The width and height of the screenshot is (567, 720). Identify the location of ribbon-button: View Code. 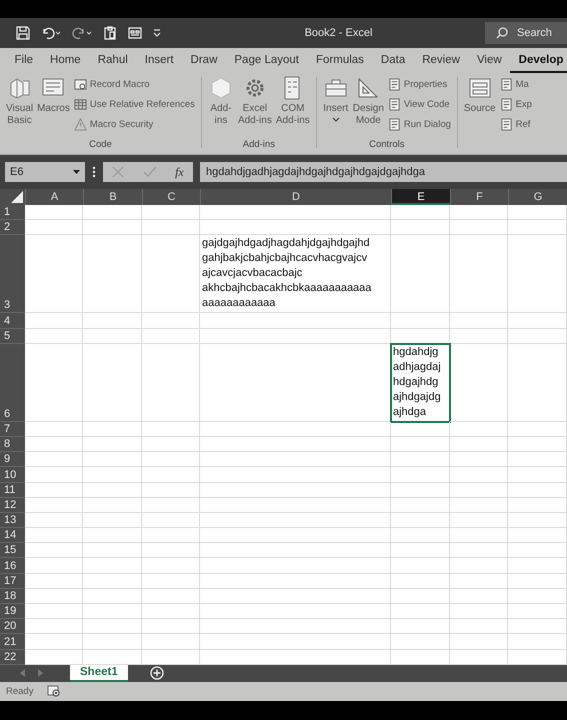
(419, 104).